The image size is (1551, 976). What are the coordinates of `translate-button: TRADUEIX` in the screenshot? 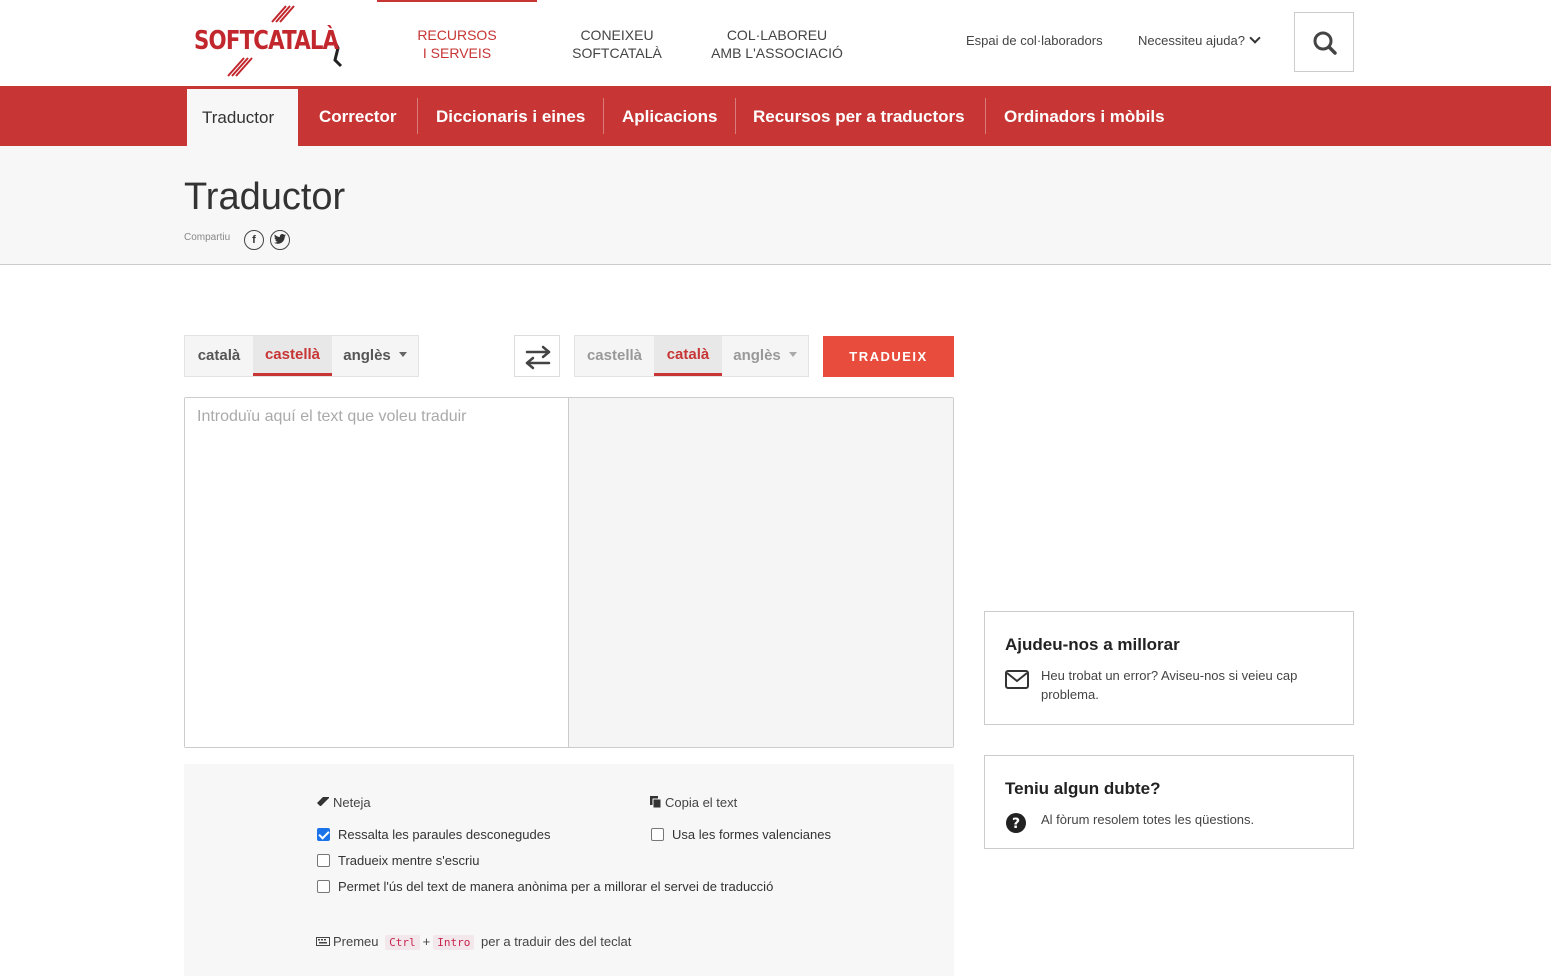 It's located at (888, 356).